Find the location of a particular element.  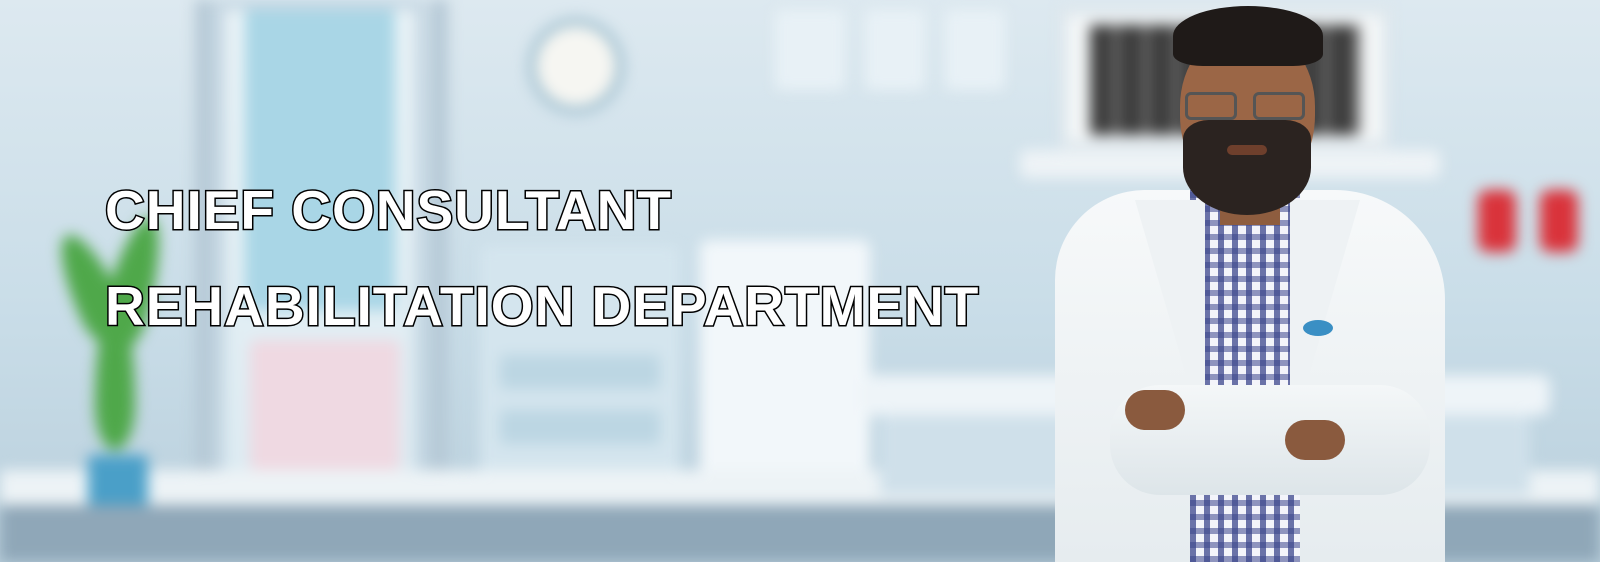

headline-title: CHIEF CONSULTANT is located at coordinates (387, 210).